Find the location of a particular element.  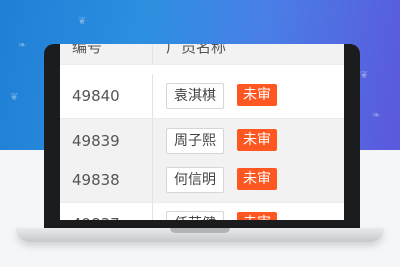

column-header-name: 广员名称 is located at coordinates (196, 50).